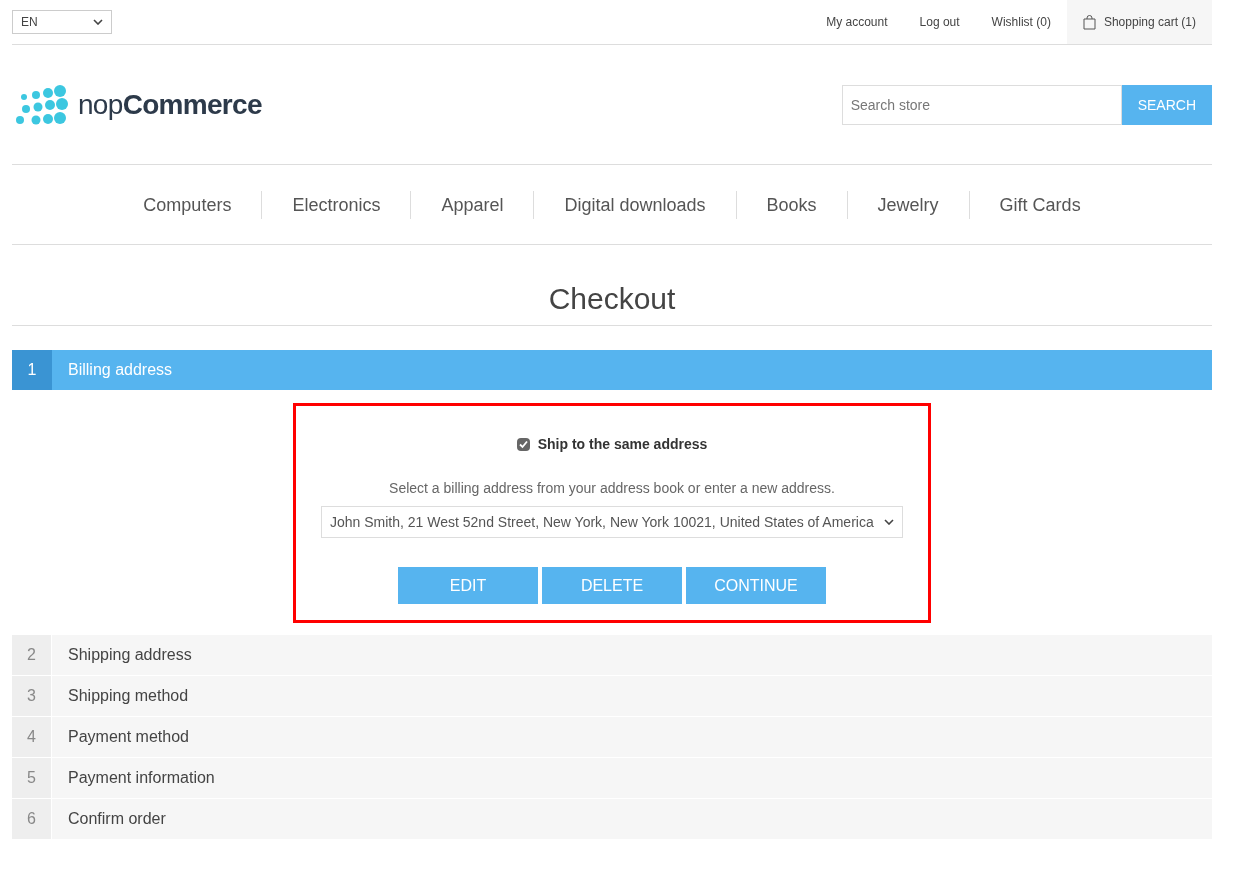 The image size is (1256, 873). I want to click on step-number: 2, so click(32, 655).